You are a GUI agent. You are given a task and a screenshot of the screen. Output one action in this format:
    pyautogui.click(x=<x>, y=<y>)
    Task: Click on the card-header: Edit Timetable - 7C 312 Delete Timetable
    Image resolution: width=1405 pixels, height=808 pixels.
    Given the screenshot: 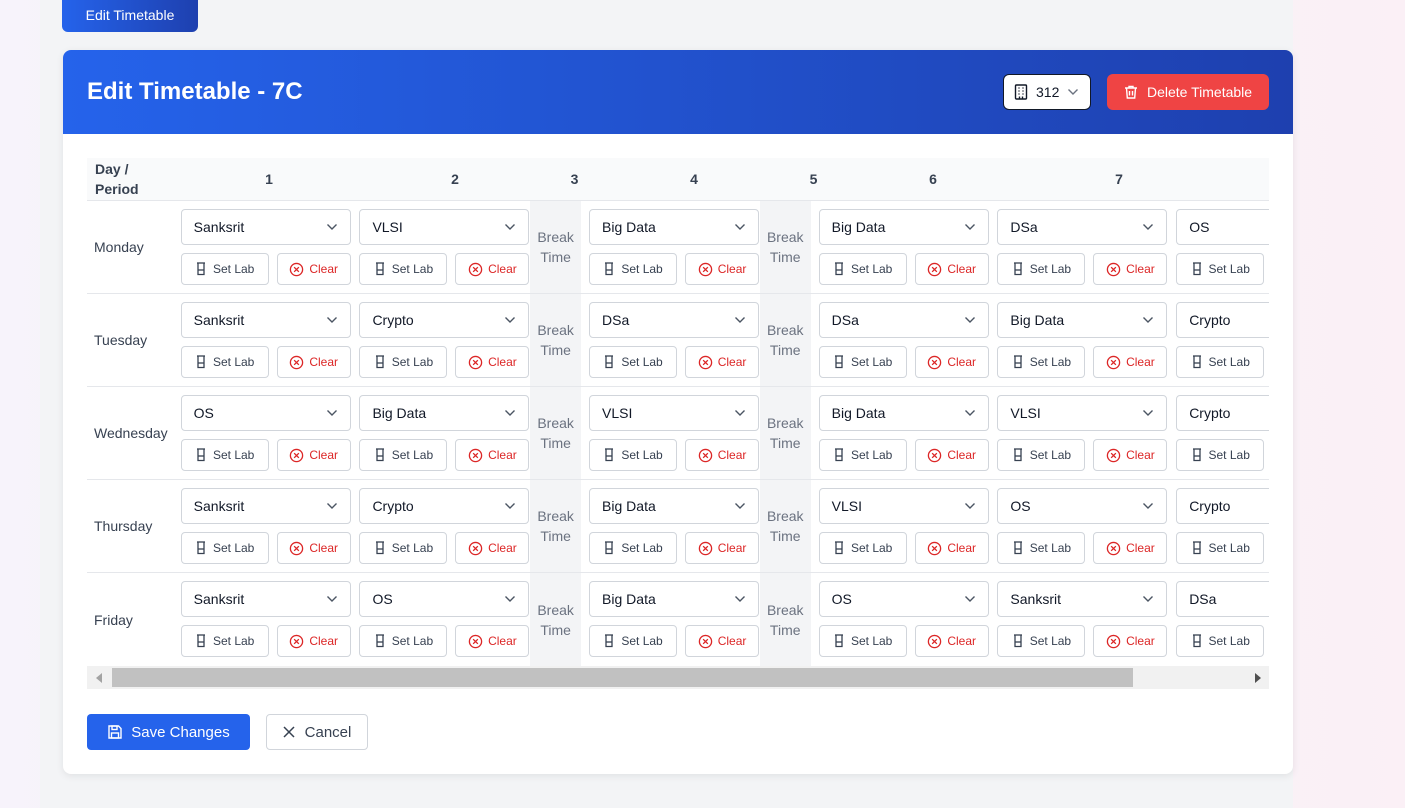 What is the action you would take?
    pyautogui.click(x=678, y=92)
    